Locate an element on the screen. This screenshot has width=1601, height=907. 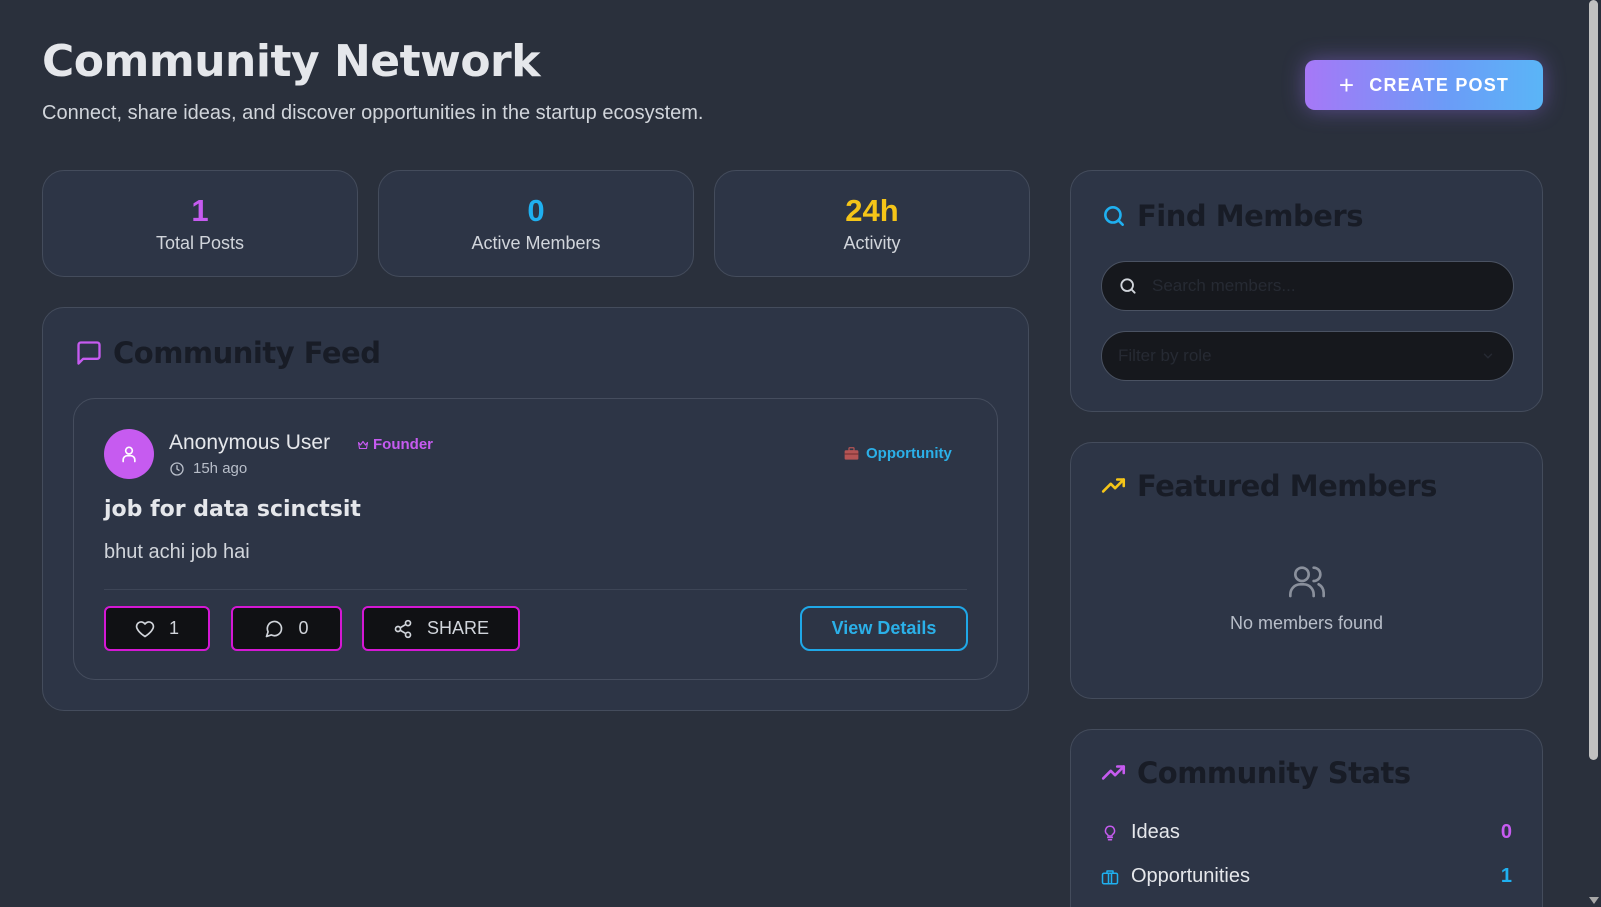
find-members-title: Find Members is located at coordinates (1250, 216).